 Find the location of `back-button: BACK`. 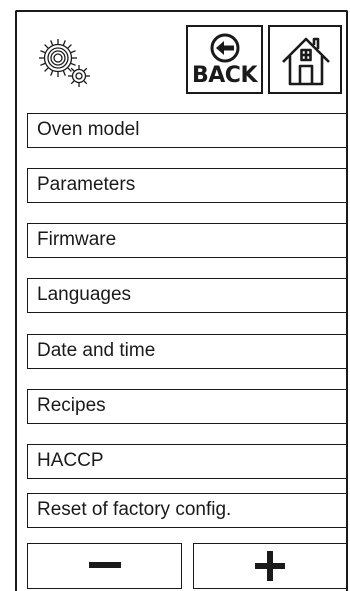

back-button: BACK is located at coordinates (224, 59).